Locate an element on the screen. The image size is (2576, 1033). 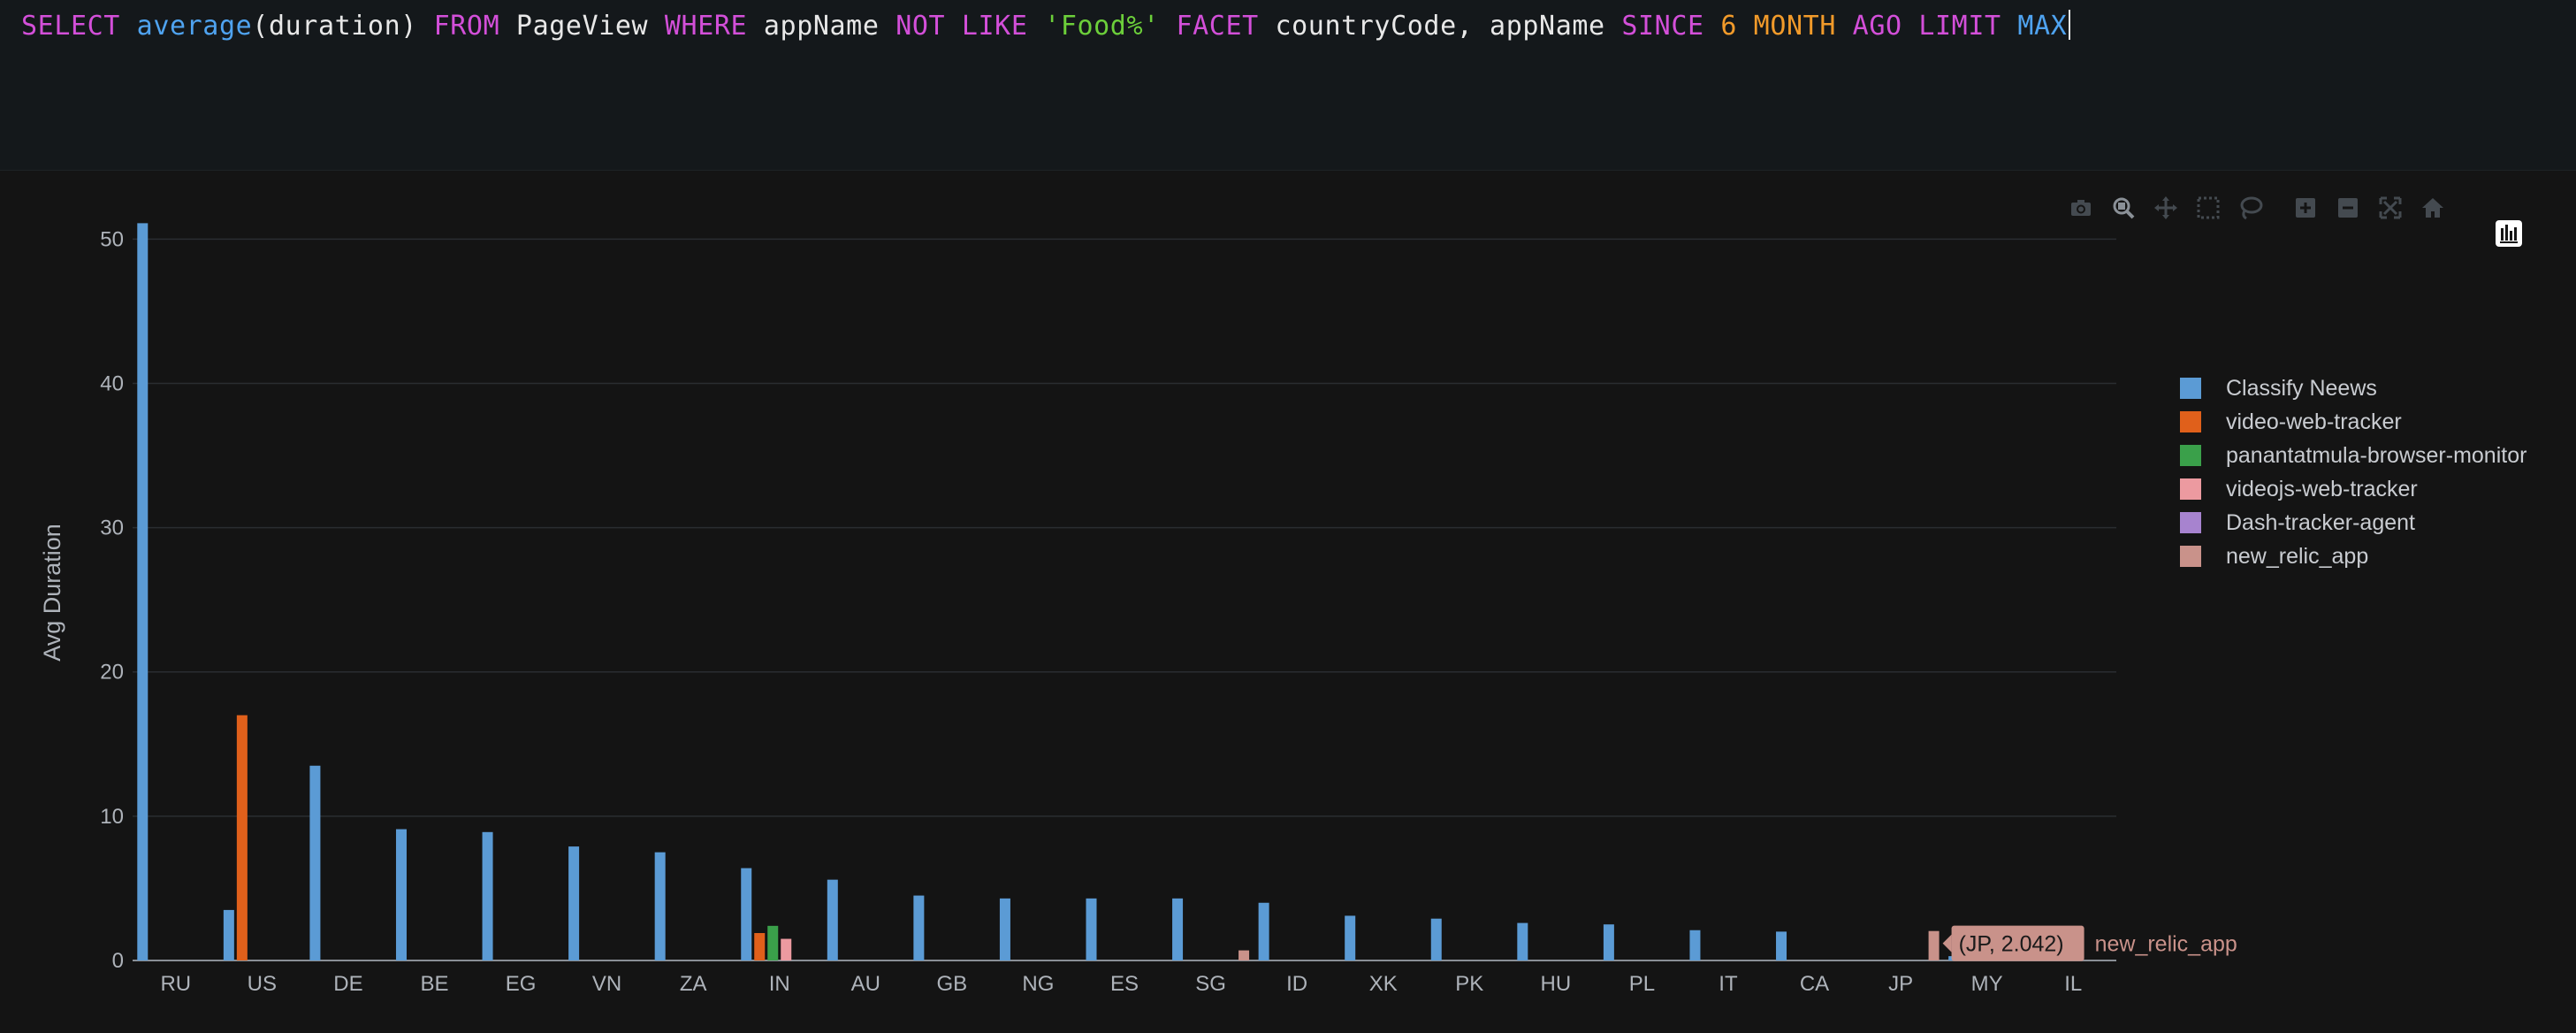
x-tick-label: IT is located at coordinates (1728, 984).